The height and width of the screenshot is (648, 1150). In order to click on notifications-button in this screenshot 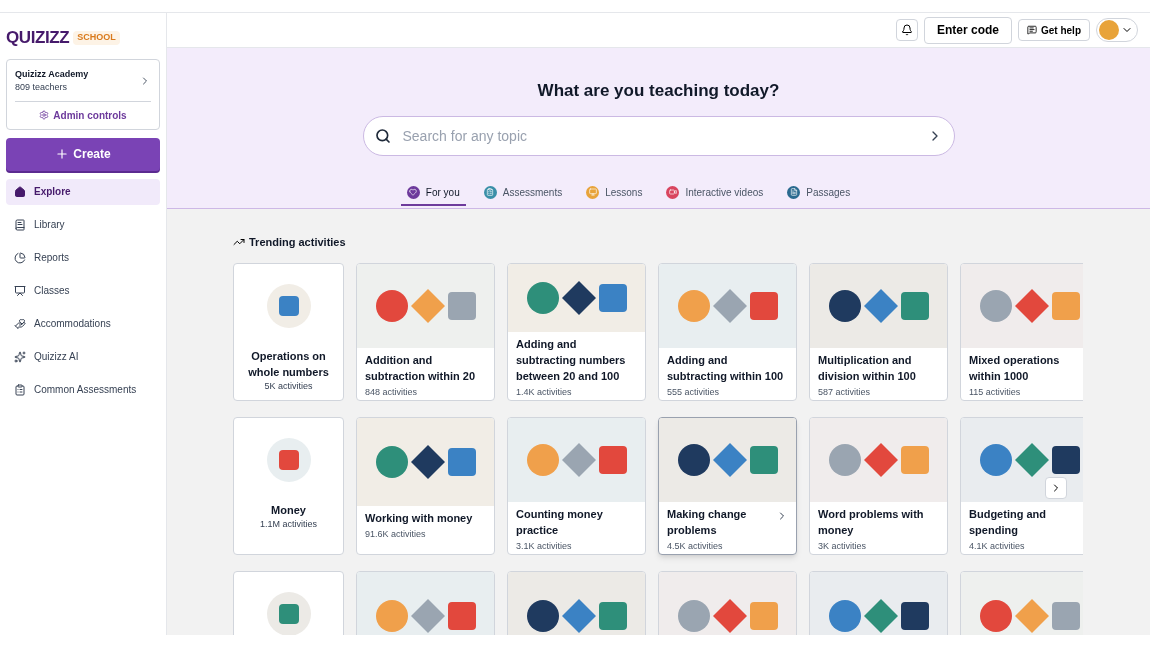, I will do `click(906, 30)`.